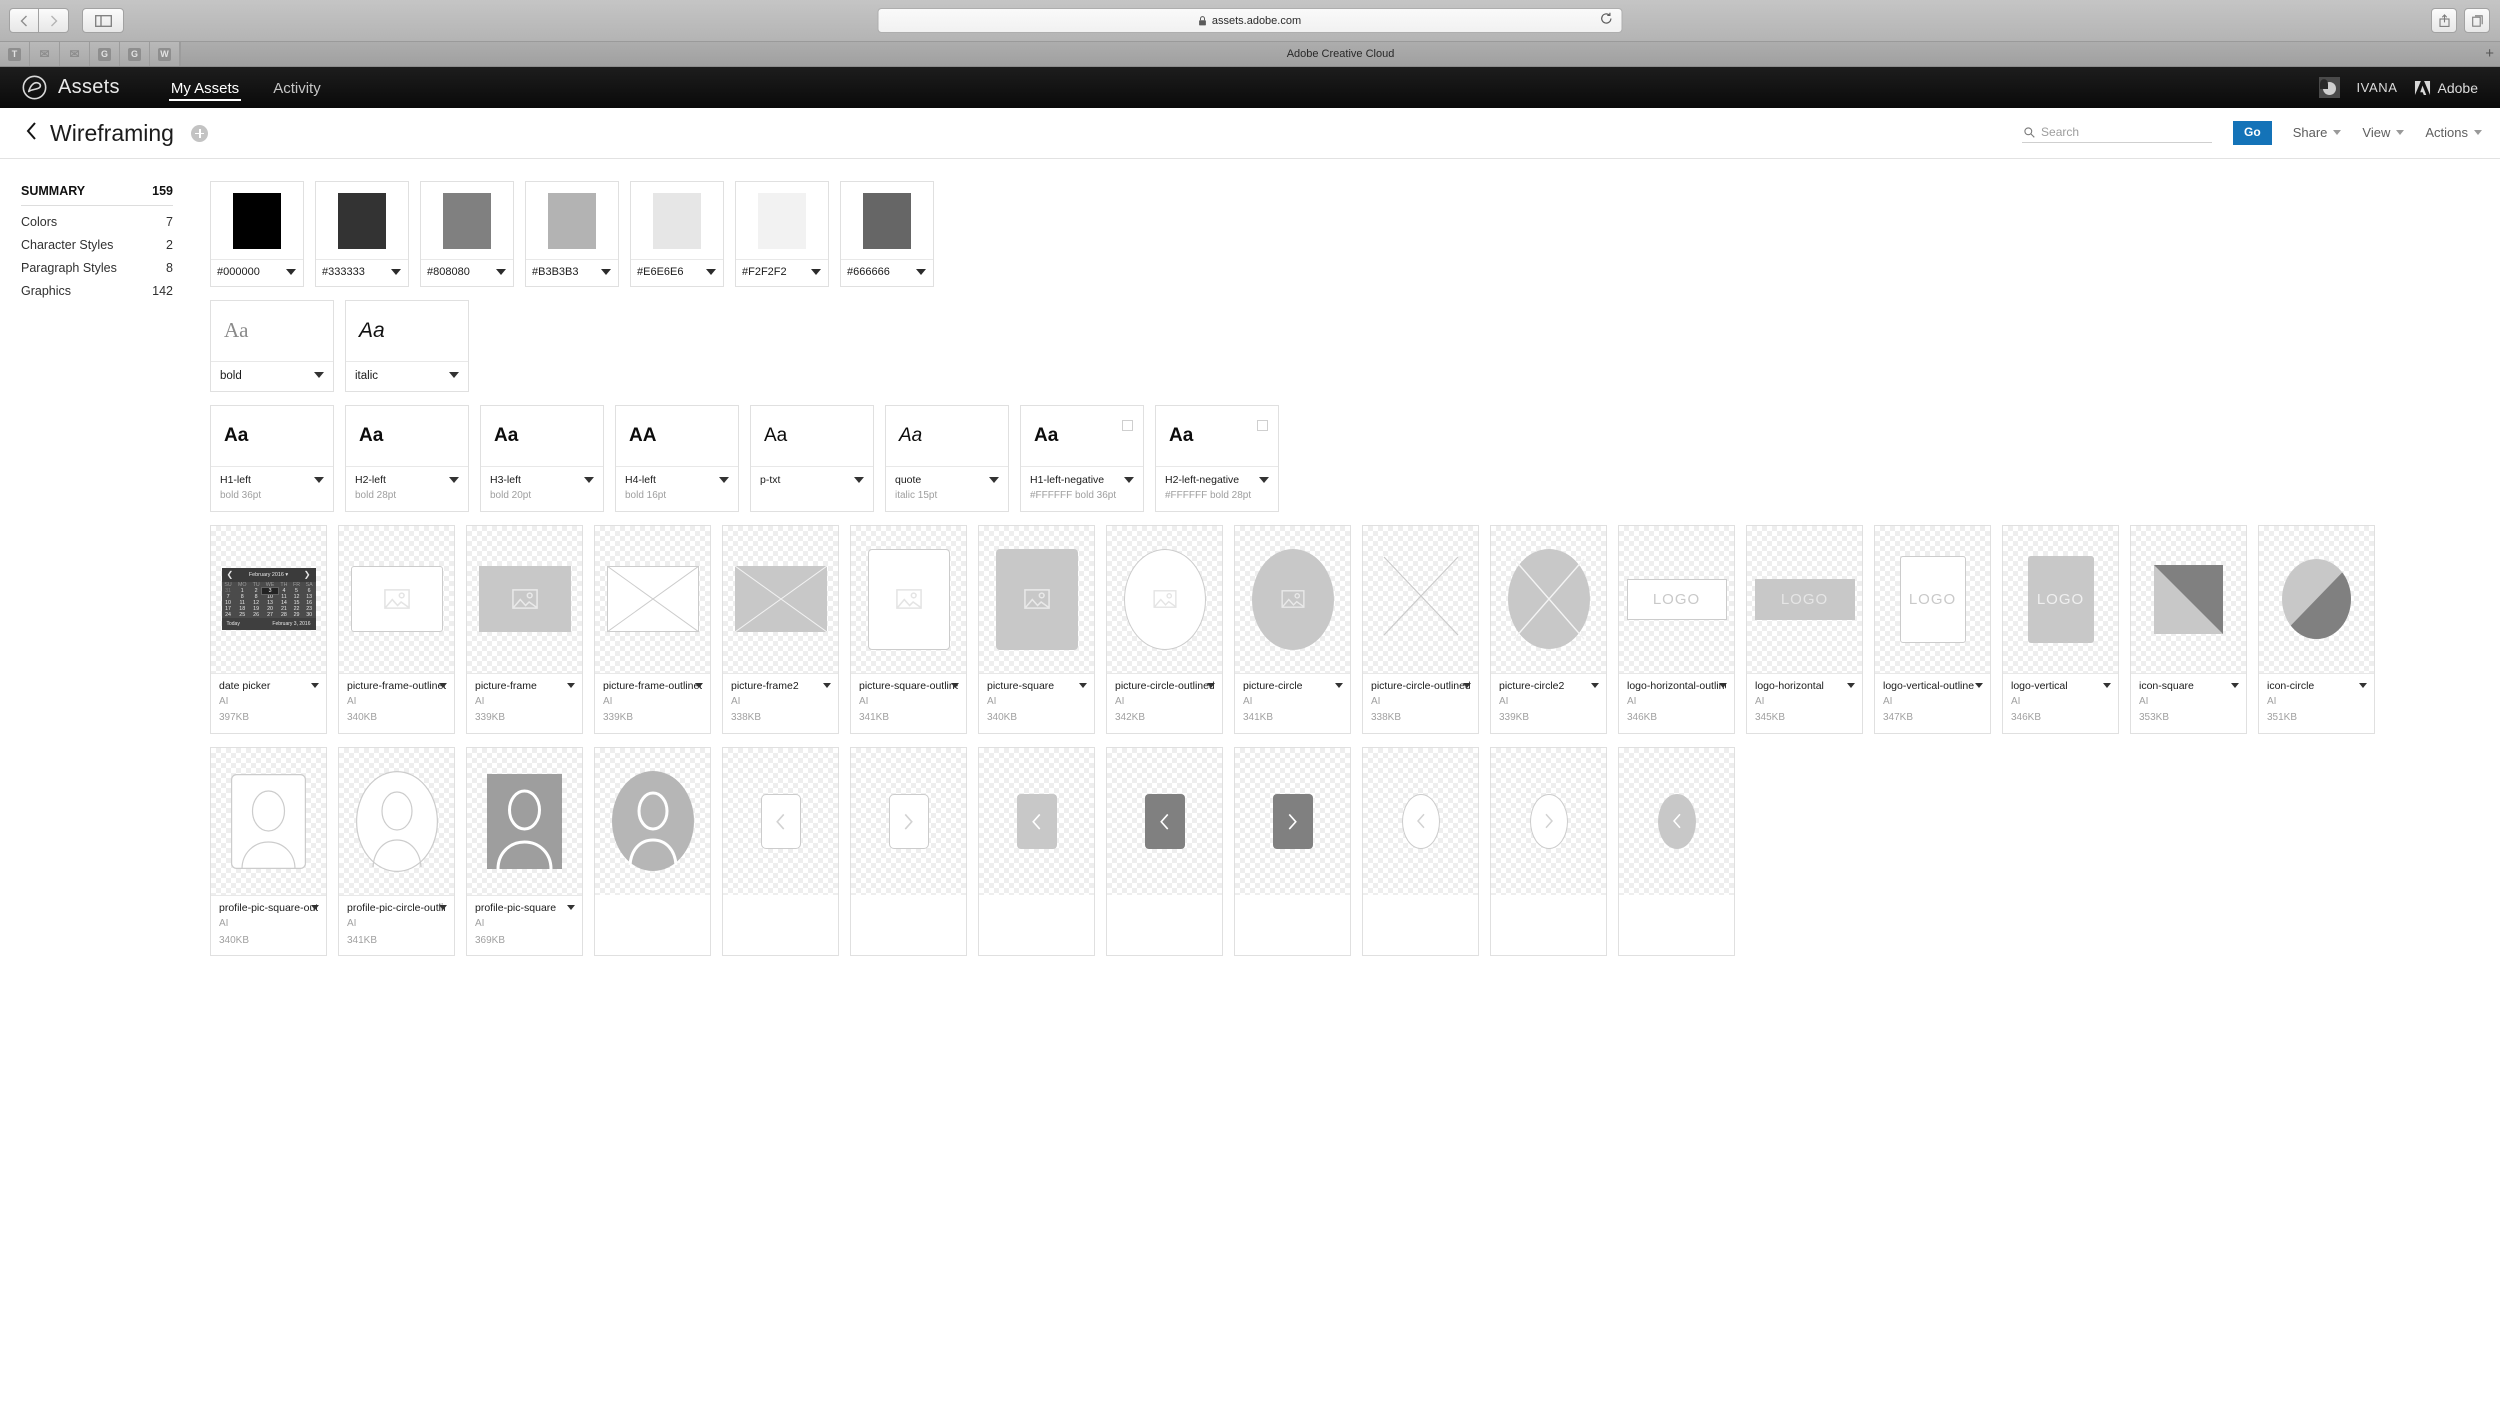 This screenshot has height=1406, width=2500. Describe the element at coordinates (272, 458) in the screenshot. I see `paragraph-style-card: Aa H1-left bold 36pt` at that location.